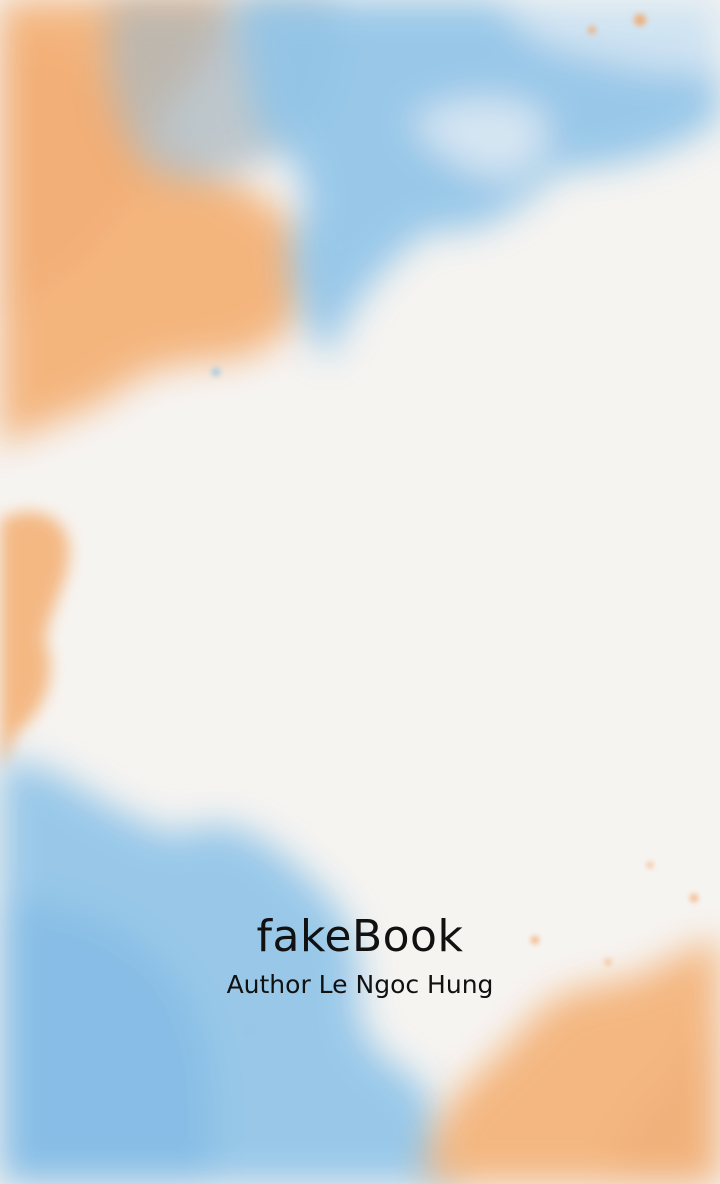  Describe the element at coordinates (360, 984) in the screenshot. I see `author-credit: Author Le Ngoc Hung` at that location.